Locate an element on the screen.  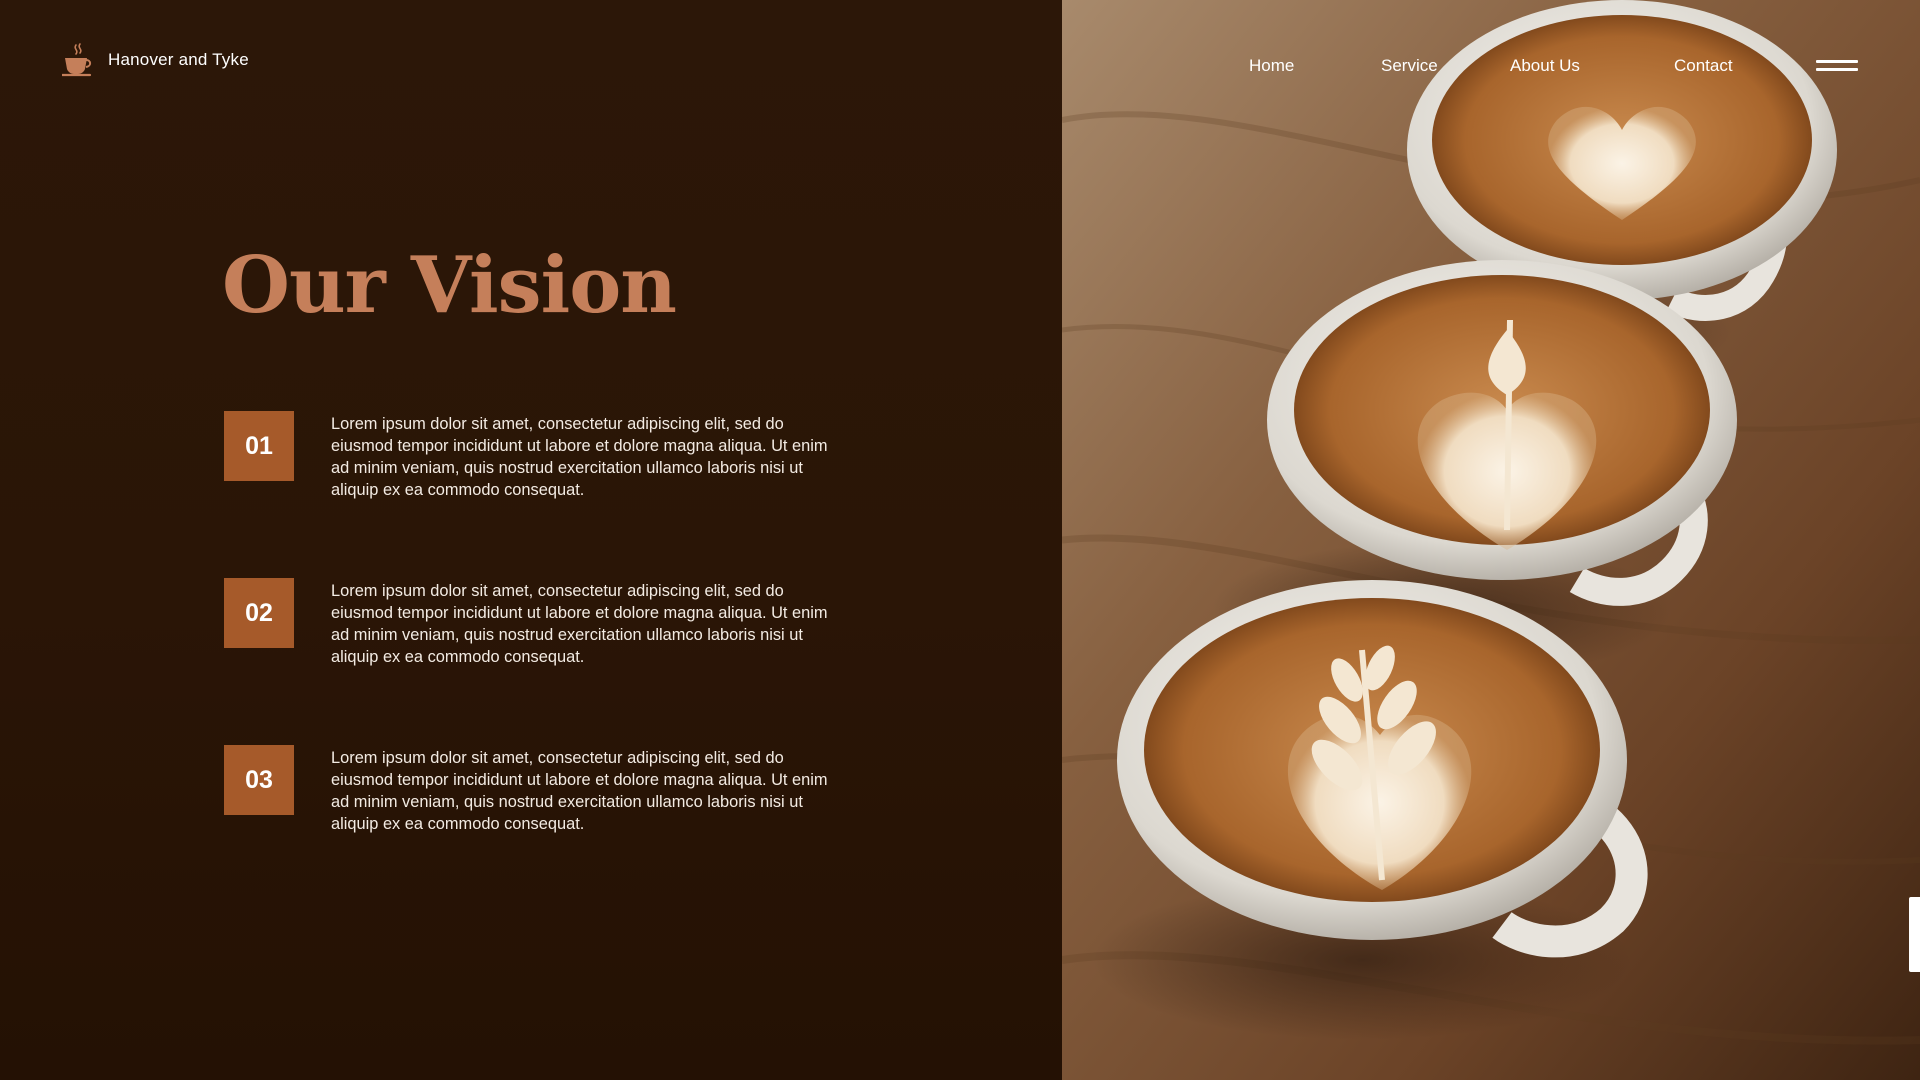
nav-link-home: Home is located at coordinates (1271, 66).